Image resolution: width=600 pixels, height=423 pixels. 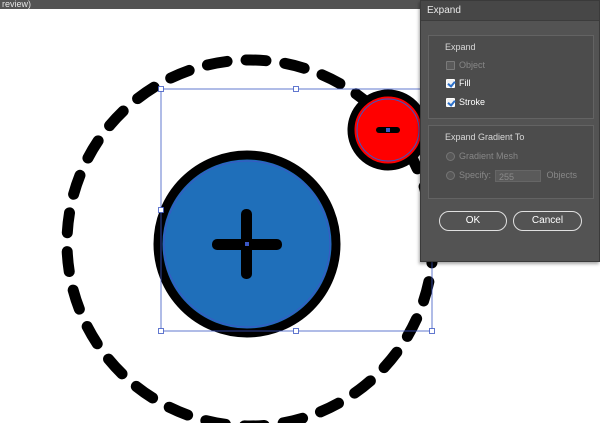 What do you see at coordinates (450, 157) in the screenshot?
I see `gradient-mesh-radio` at bounding box center [450, 157].